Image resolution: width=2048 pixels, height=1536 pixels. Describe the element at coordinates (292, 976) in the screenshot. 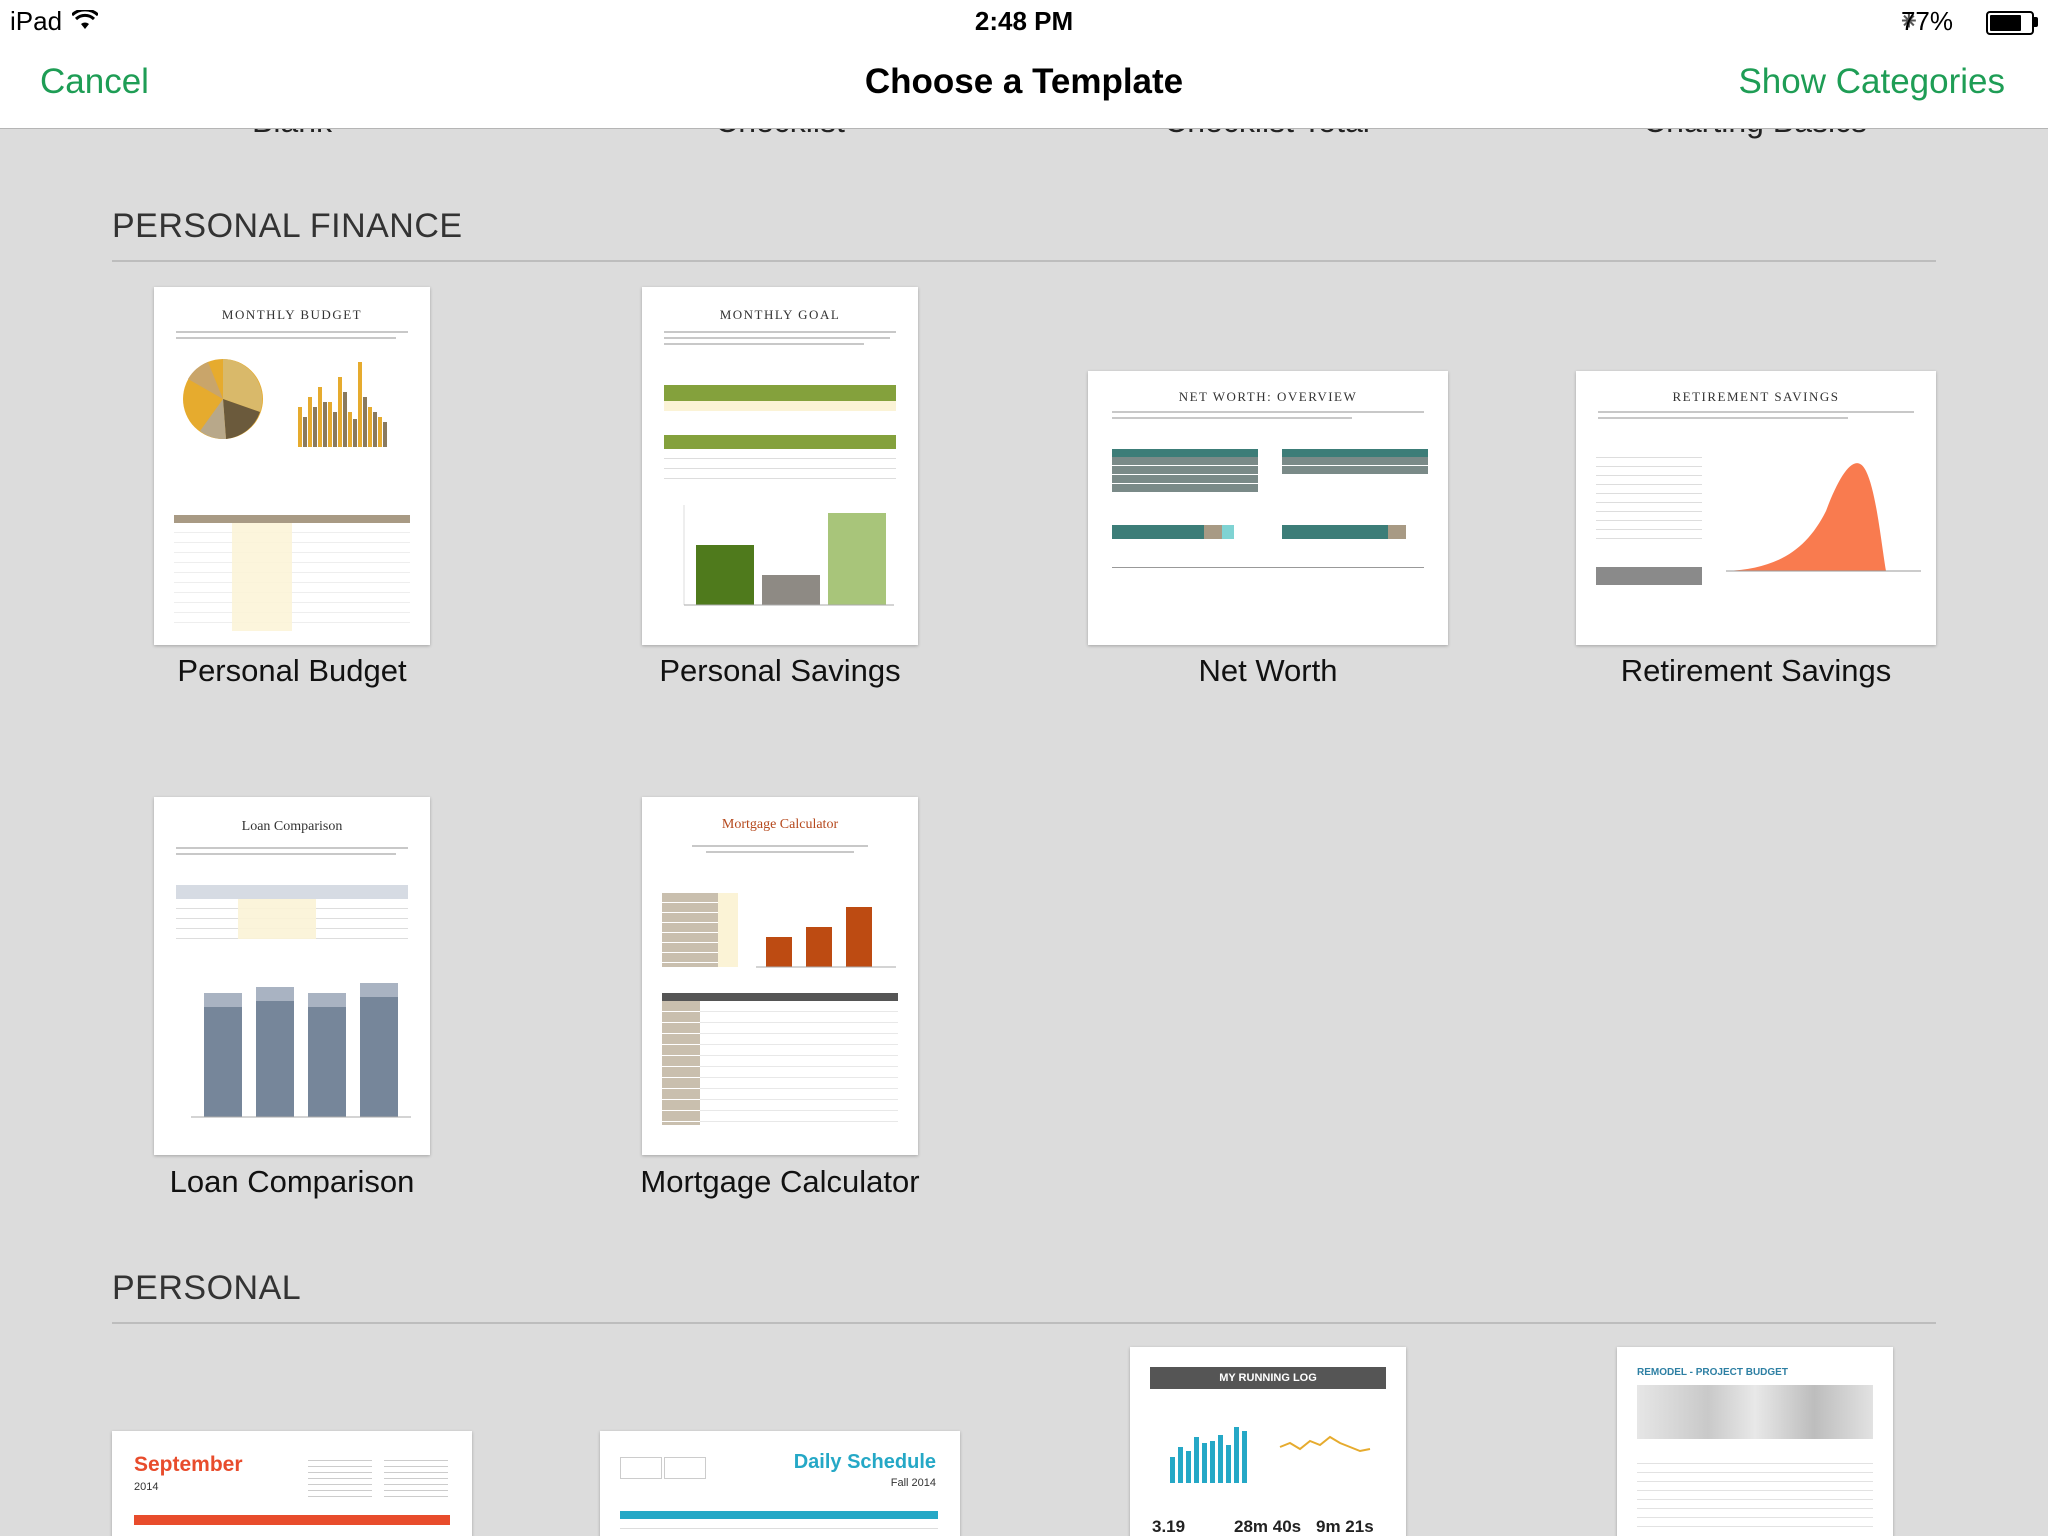

I see `template-thumbnail: Loan Comparison` at that location.